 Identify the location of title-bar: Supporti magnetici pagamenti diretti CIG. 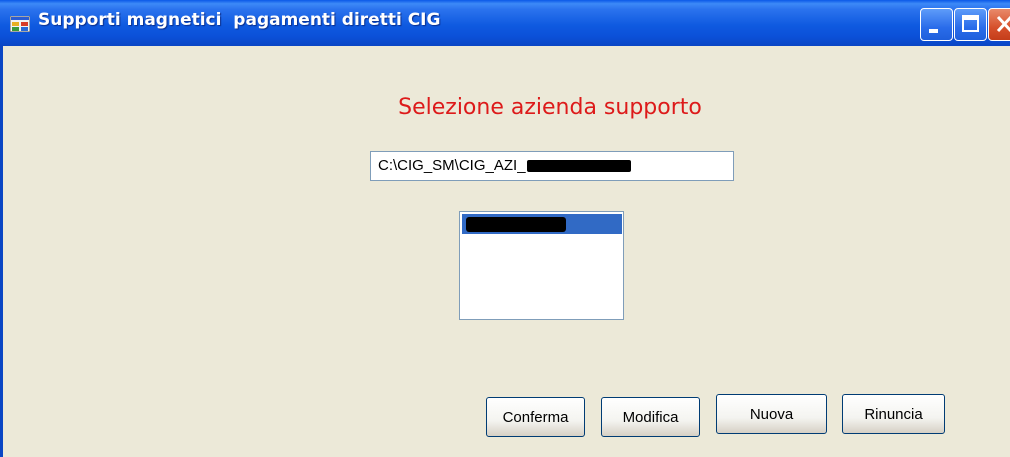
(505, 23).